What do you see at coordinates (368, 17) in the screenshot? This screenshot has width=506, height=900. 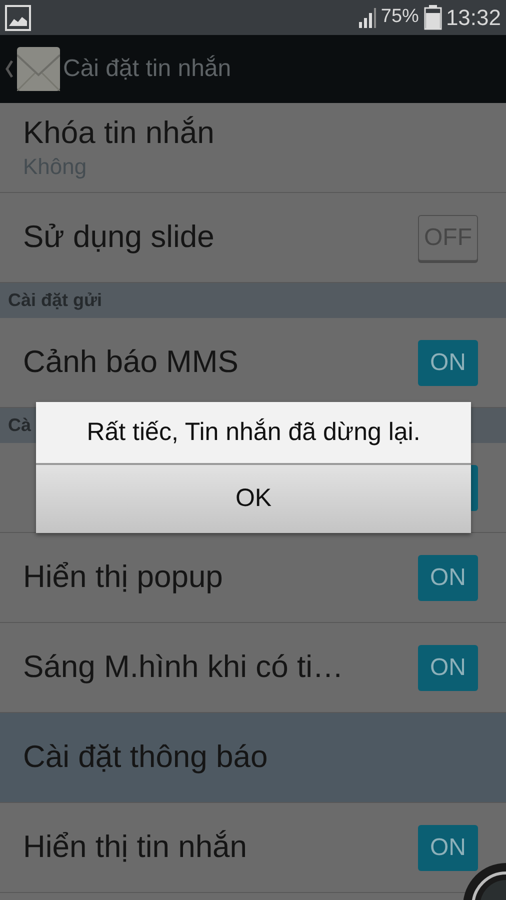 I see `signal-icon` at bounding box center [368, 17].